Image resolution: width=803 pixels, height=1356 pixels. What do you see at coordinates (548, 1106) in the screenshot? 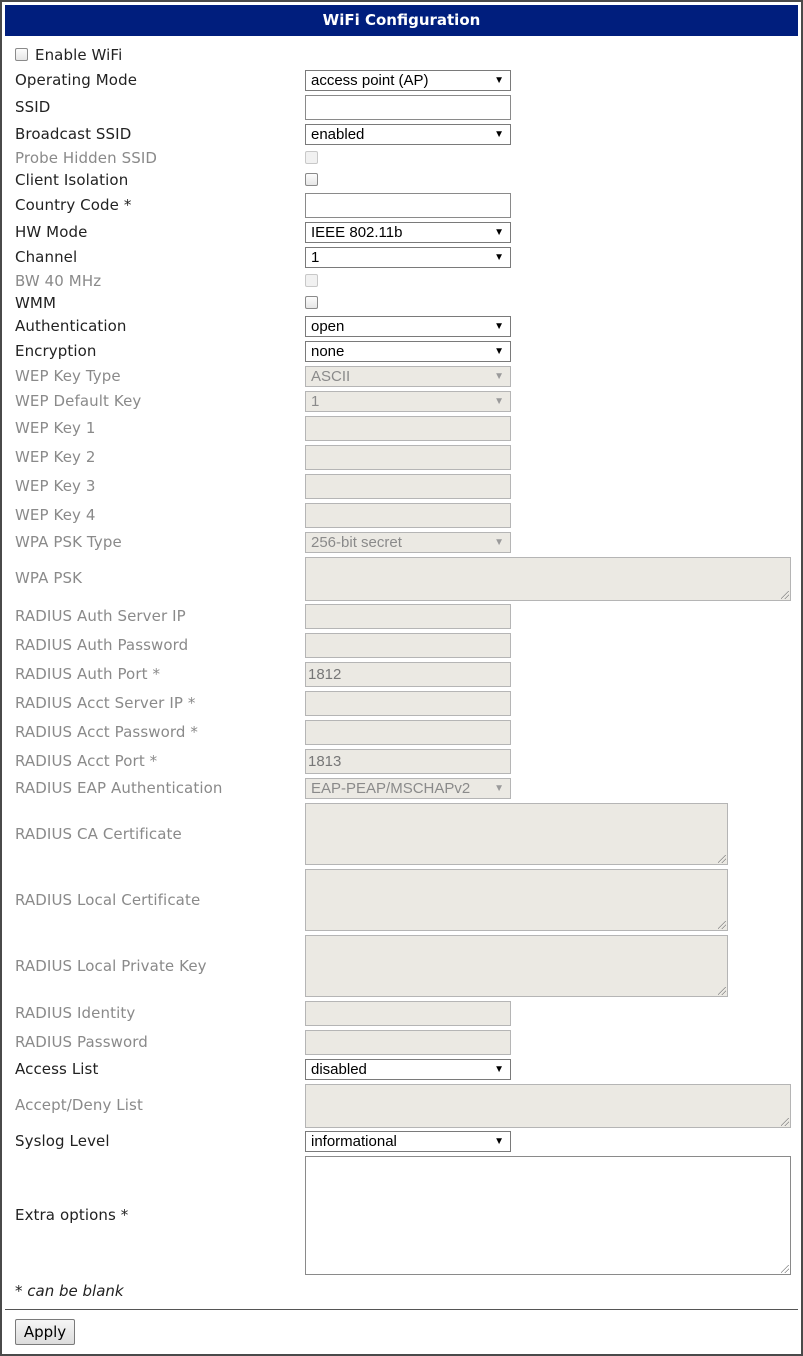
I see `accept-deny-list-textarea` at bounding box center [548, 1106].